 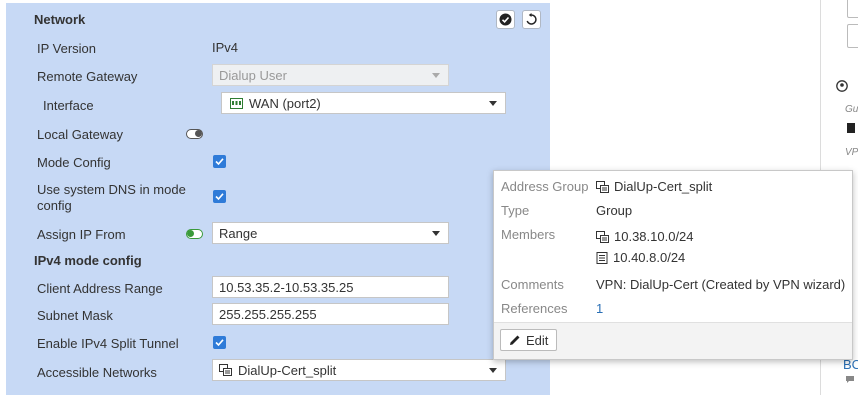 I want to click on split-tunnel-checkbox, so click(x=219, y=342).